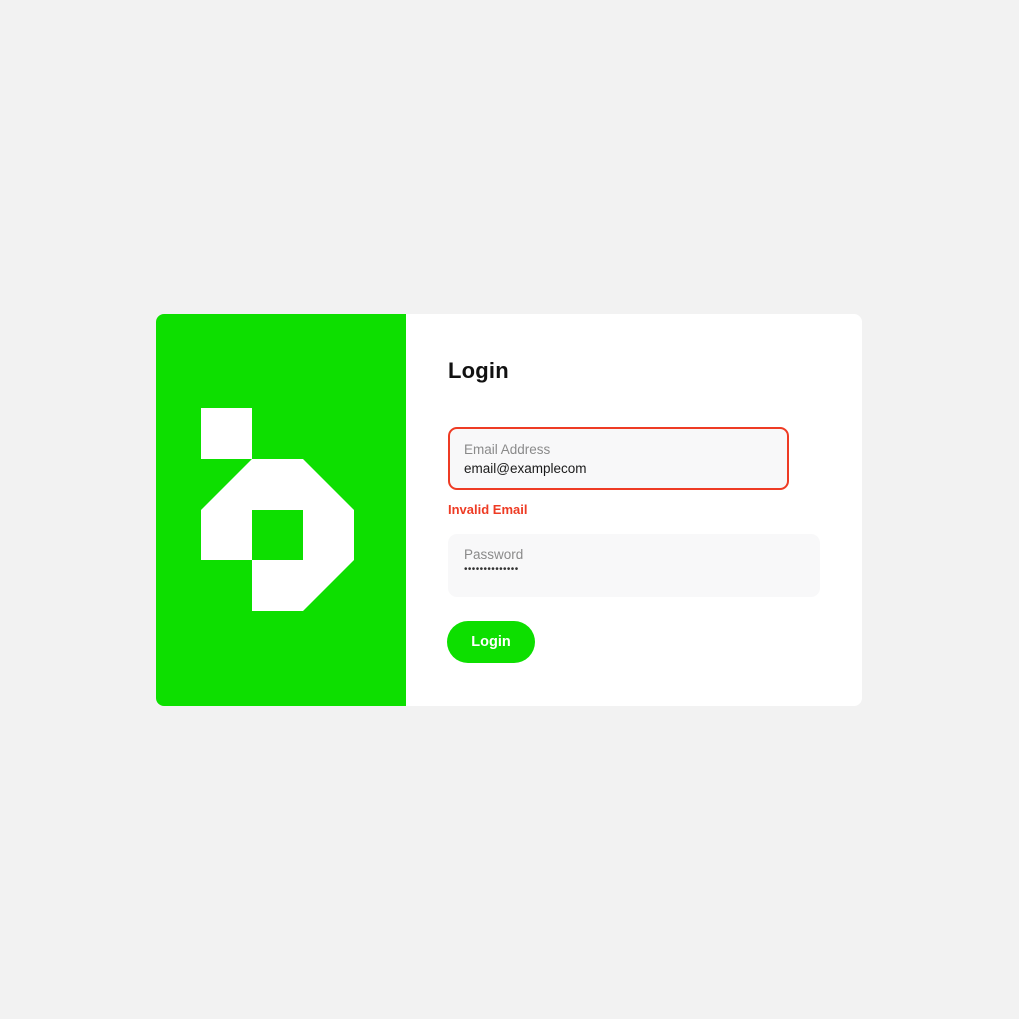 This screenshot has width=1019, height=1019. What do you see at coordinates (488, 509) in the screenshot?
I see `email-error-message: Invalid Email` at bounding box center [488, 509].